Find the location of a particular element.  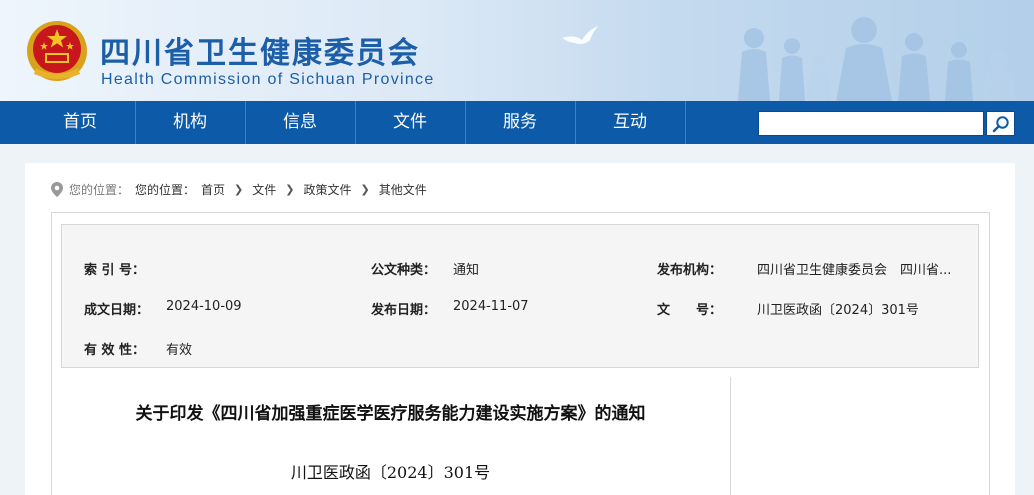

family-silhouette-banner is located at coordinates (877, 59).